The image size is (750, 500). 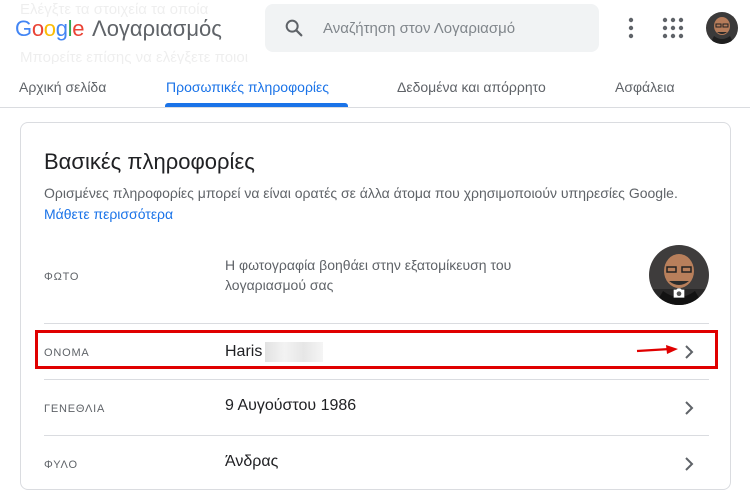 What do you see at coordinates (23, 28) in the screenshot?
I see `logo-letter: G` at bounding box center [23, 28].